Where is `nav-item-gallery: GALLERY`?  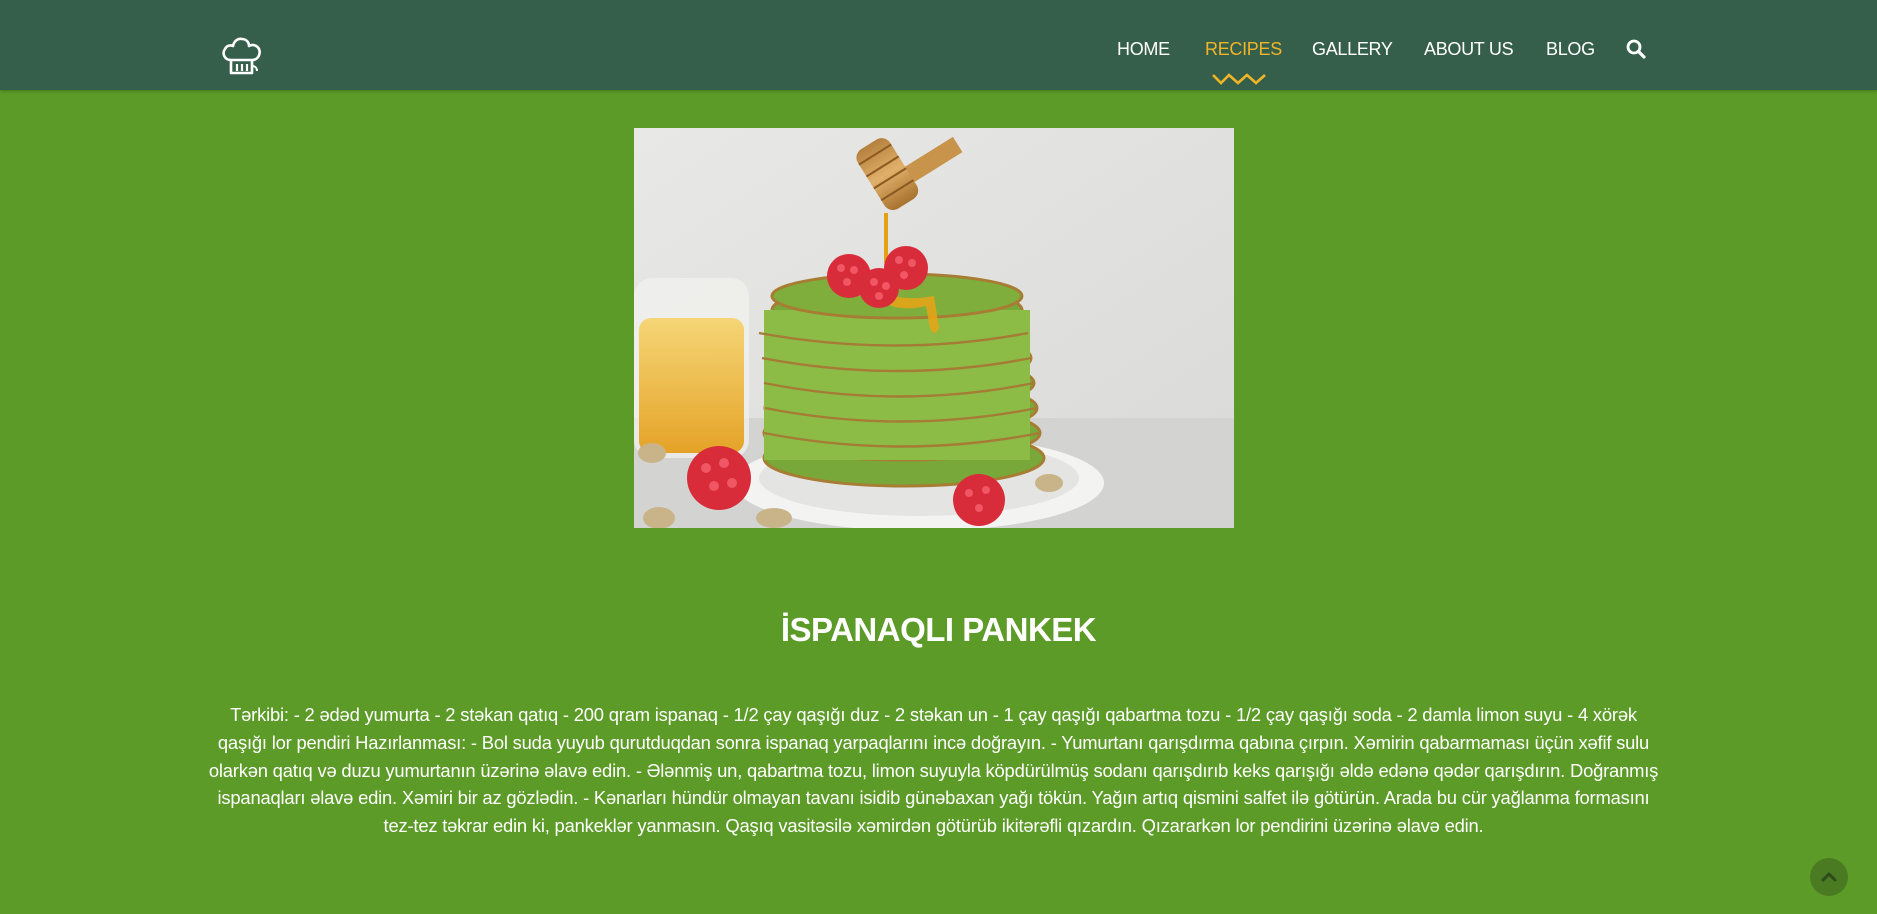 nav-item-gallery: GALLERY is located at coordinates (1352, 49).